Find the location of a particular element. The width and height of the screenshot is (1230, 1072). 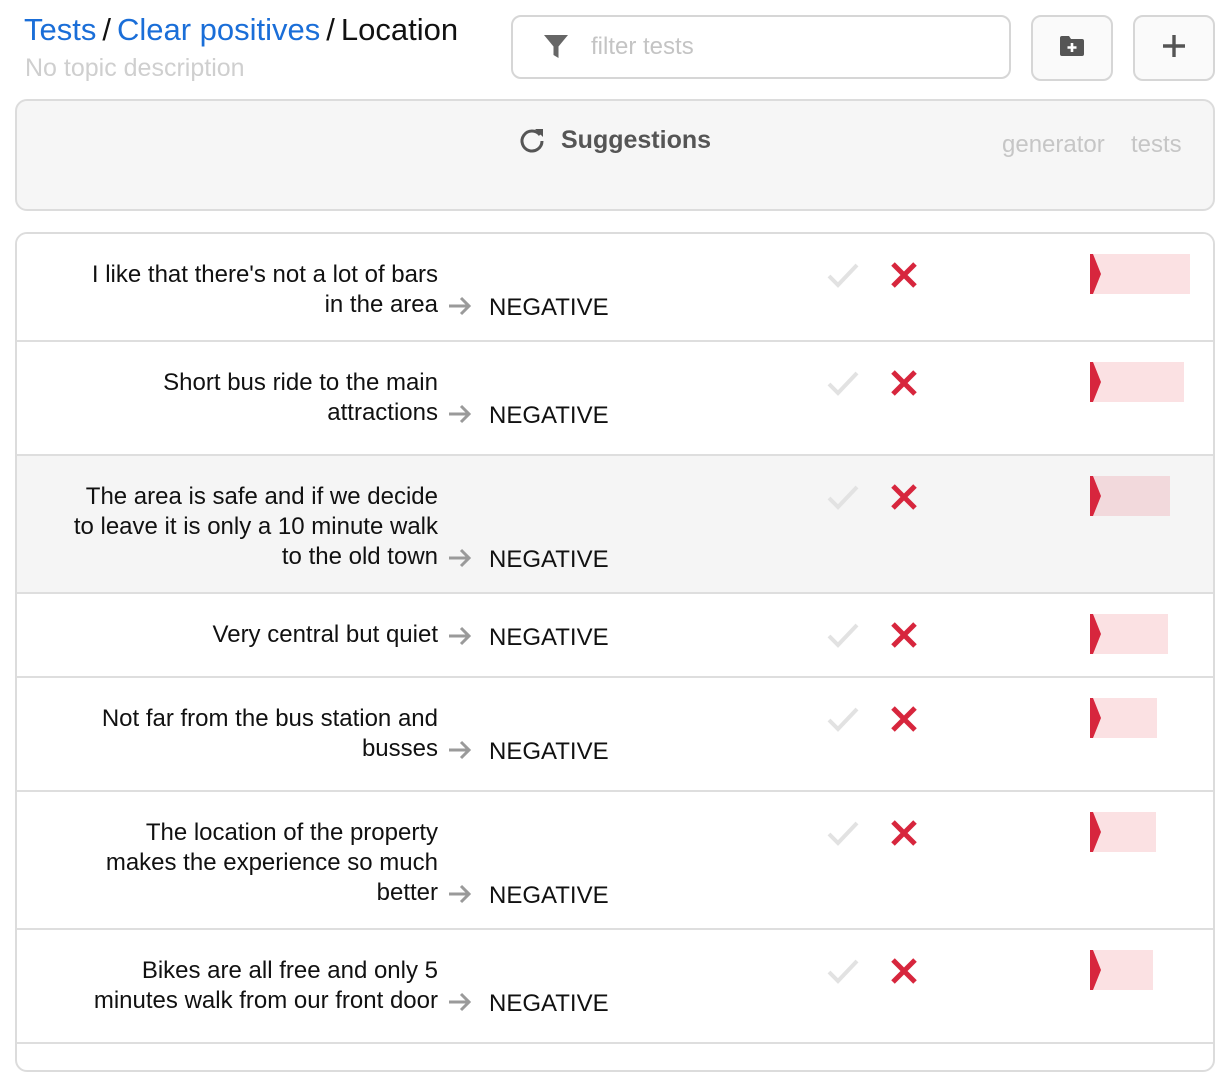

add-test-button is located at coordinates (1174, 48).